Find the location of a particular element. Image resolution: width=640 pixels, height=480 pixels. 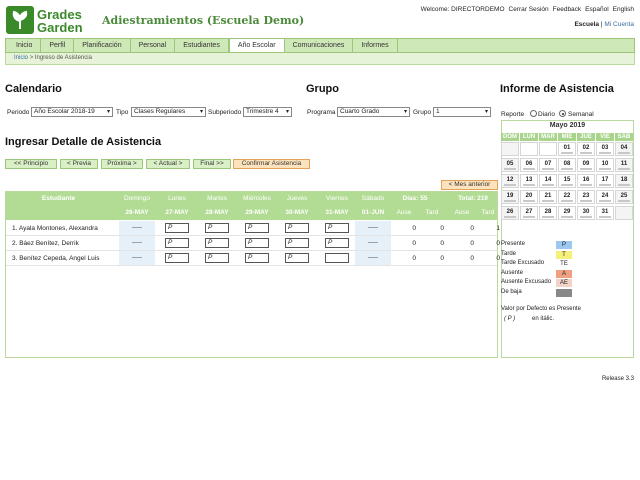

calendar-day: 24 is located at coordinates (605, 197).